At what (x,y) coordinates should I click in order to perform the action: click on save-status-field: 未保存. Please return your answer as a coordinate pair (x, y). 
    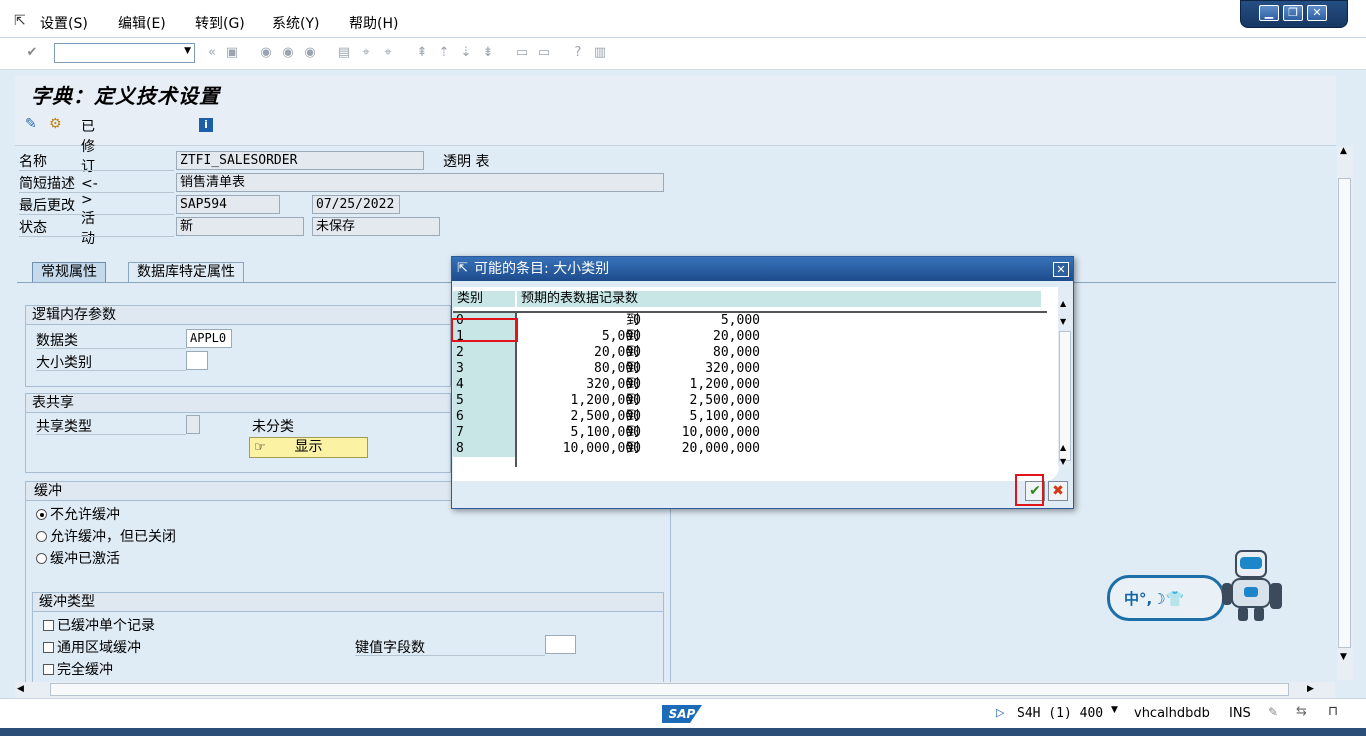
    Looking at the image, I should click on (376, 226).